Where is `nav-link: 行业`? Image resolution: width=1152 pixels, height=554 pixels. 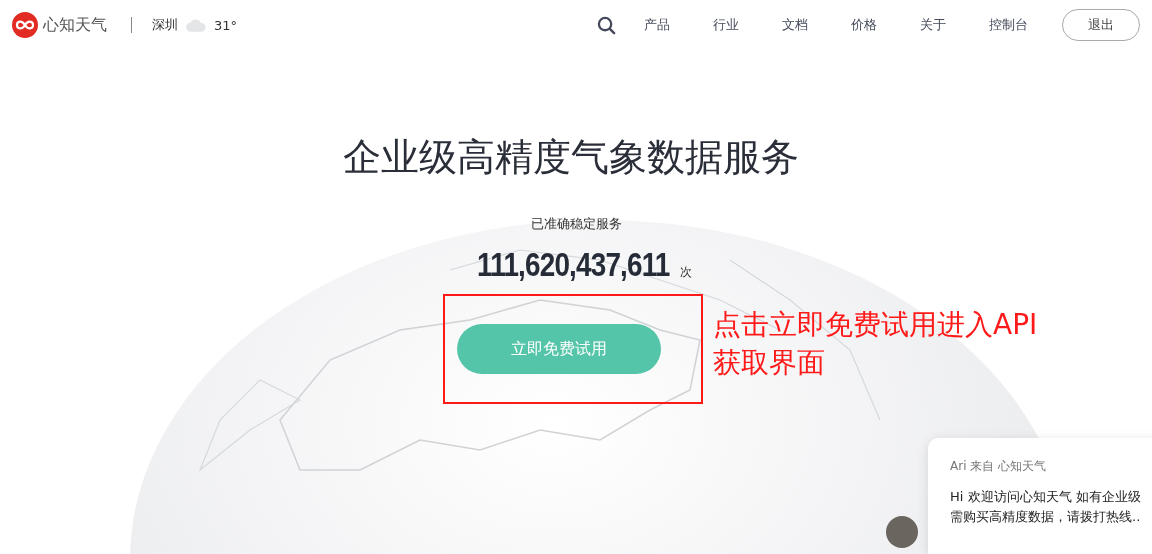
nav-link: 行业 is located at coordinates (726, 25).